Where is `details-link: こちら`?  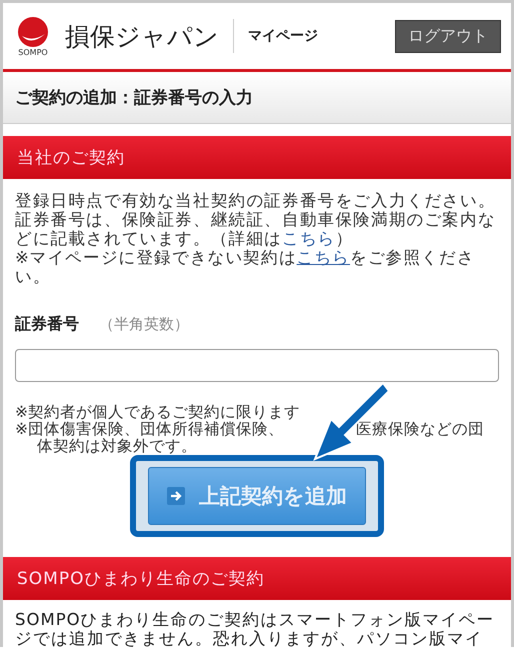
details-link: こちら is located at coordinates (309, 238).